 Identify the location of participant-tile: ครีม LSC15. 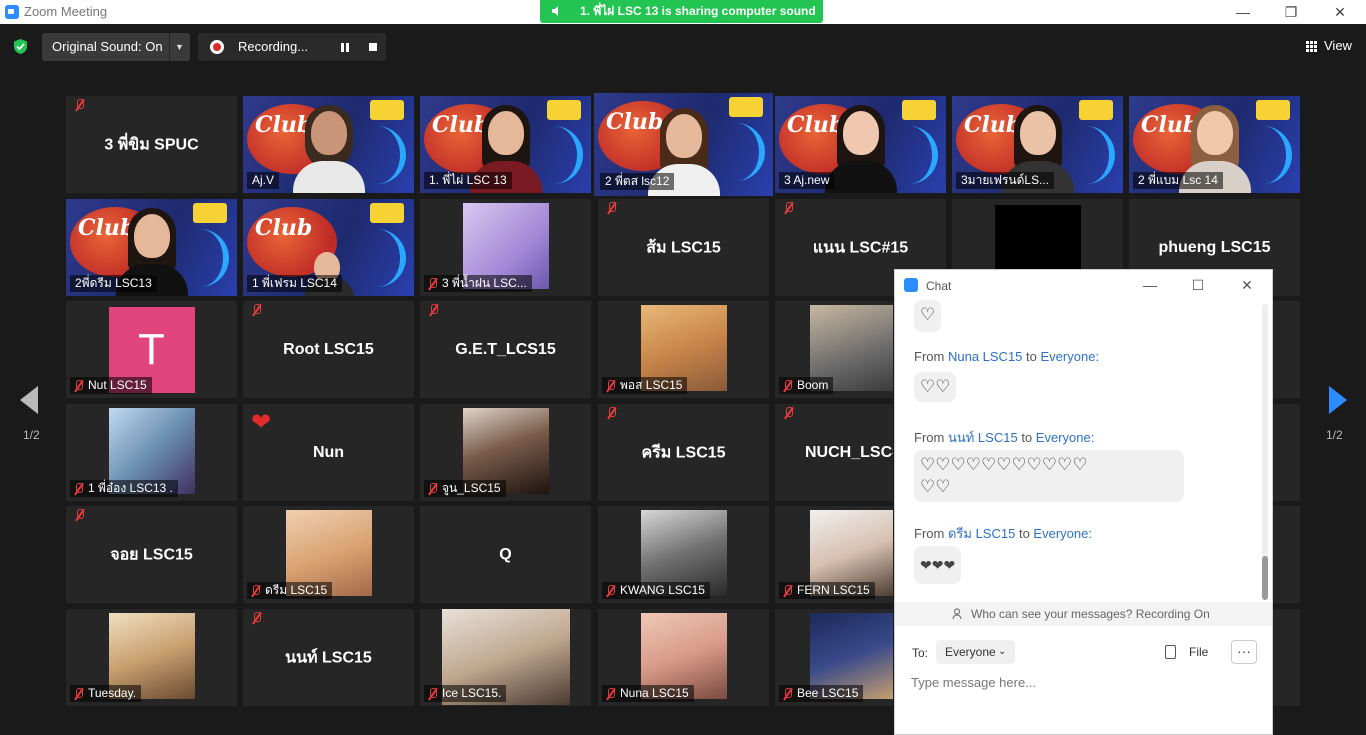
(683, 452).